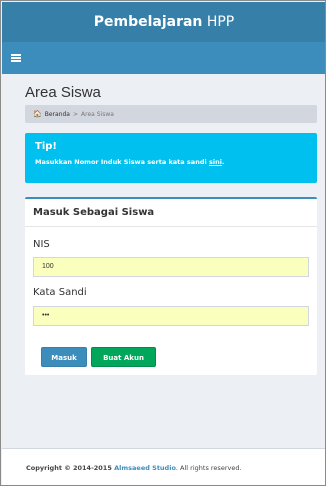  Describe the element at coordinates (57, 114) in the screenshot. I see `breadcrumb-home: Beranda` at that location.